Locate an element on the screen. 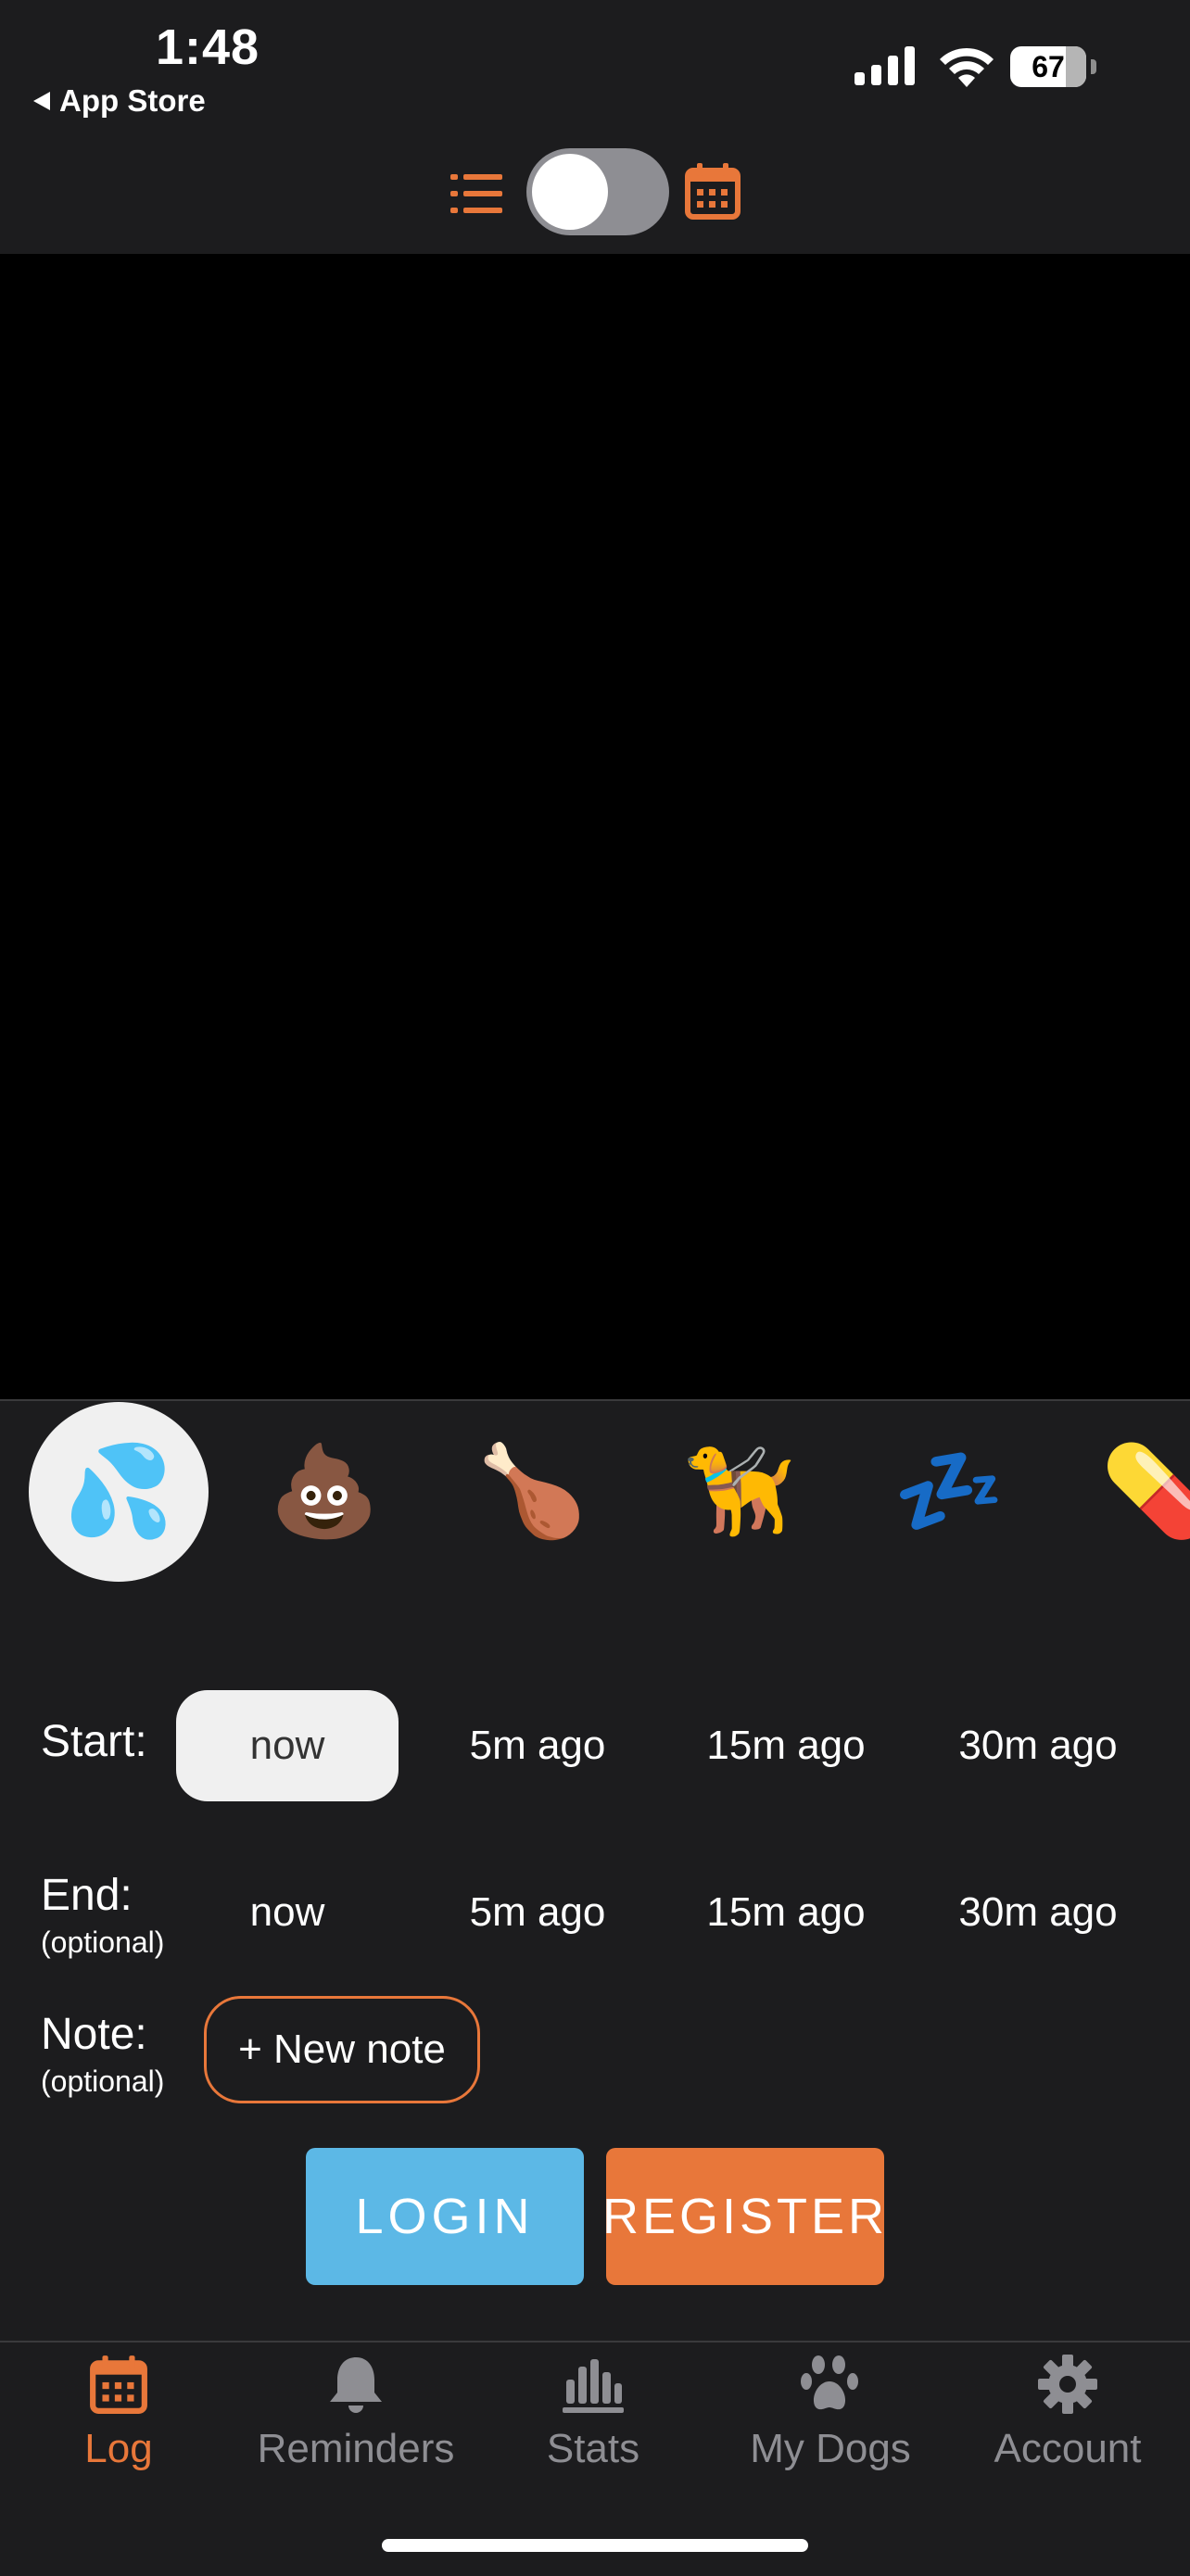 The width and height of the screenshot is (1190, 2576). tab-reminders: Reminders is located at coordinates (356, 2424).